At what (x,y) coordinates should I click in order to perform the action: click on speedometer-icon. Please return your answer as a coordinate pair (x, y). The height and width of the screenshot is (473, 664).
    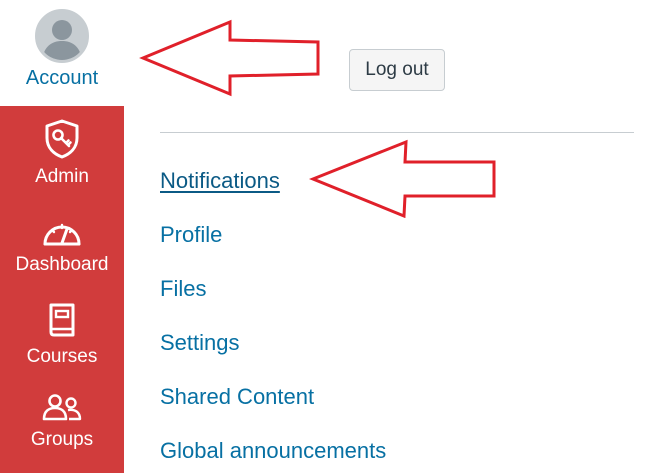
    Looking at the image, I should click on (62, 234).